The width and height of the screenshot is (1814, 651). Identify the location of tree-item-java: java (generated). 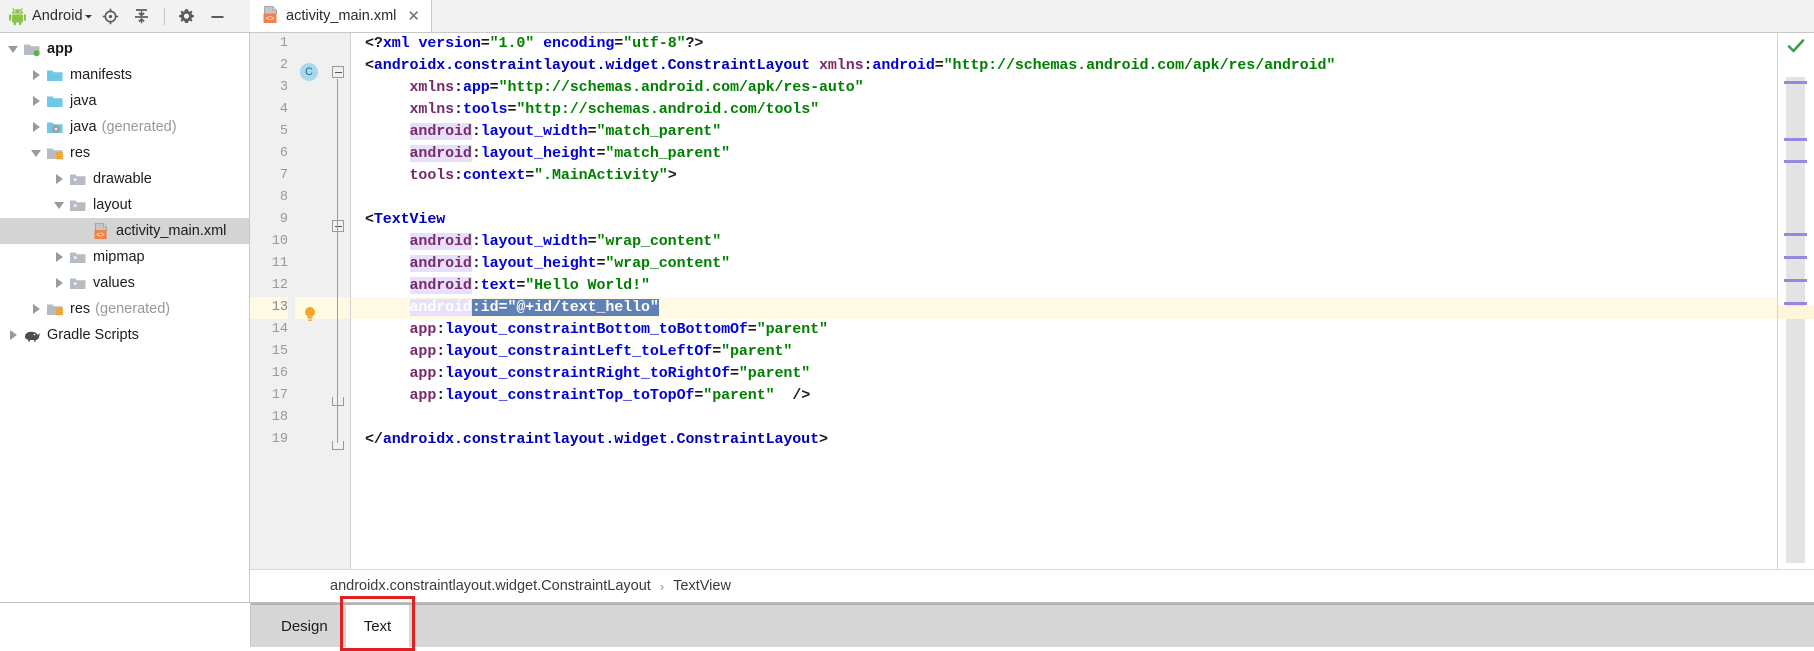
(124, 127).